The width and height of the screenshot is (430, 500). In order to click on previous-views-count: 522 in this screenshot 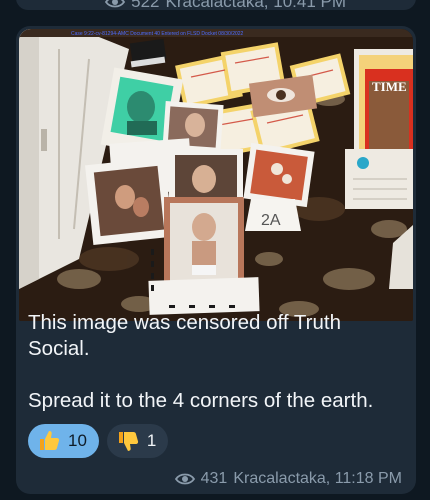, I will do `click(145, 5)`.